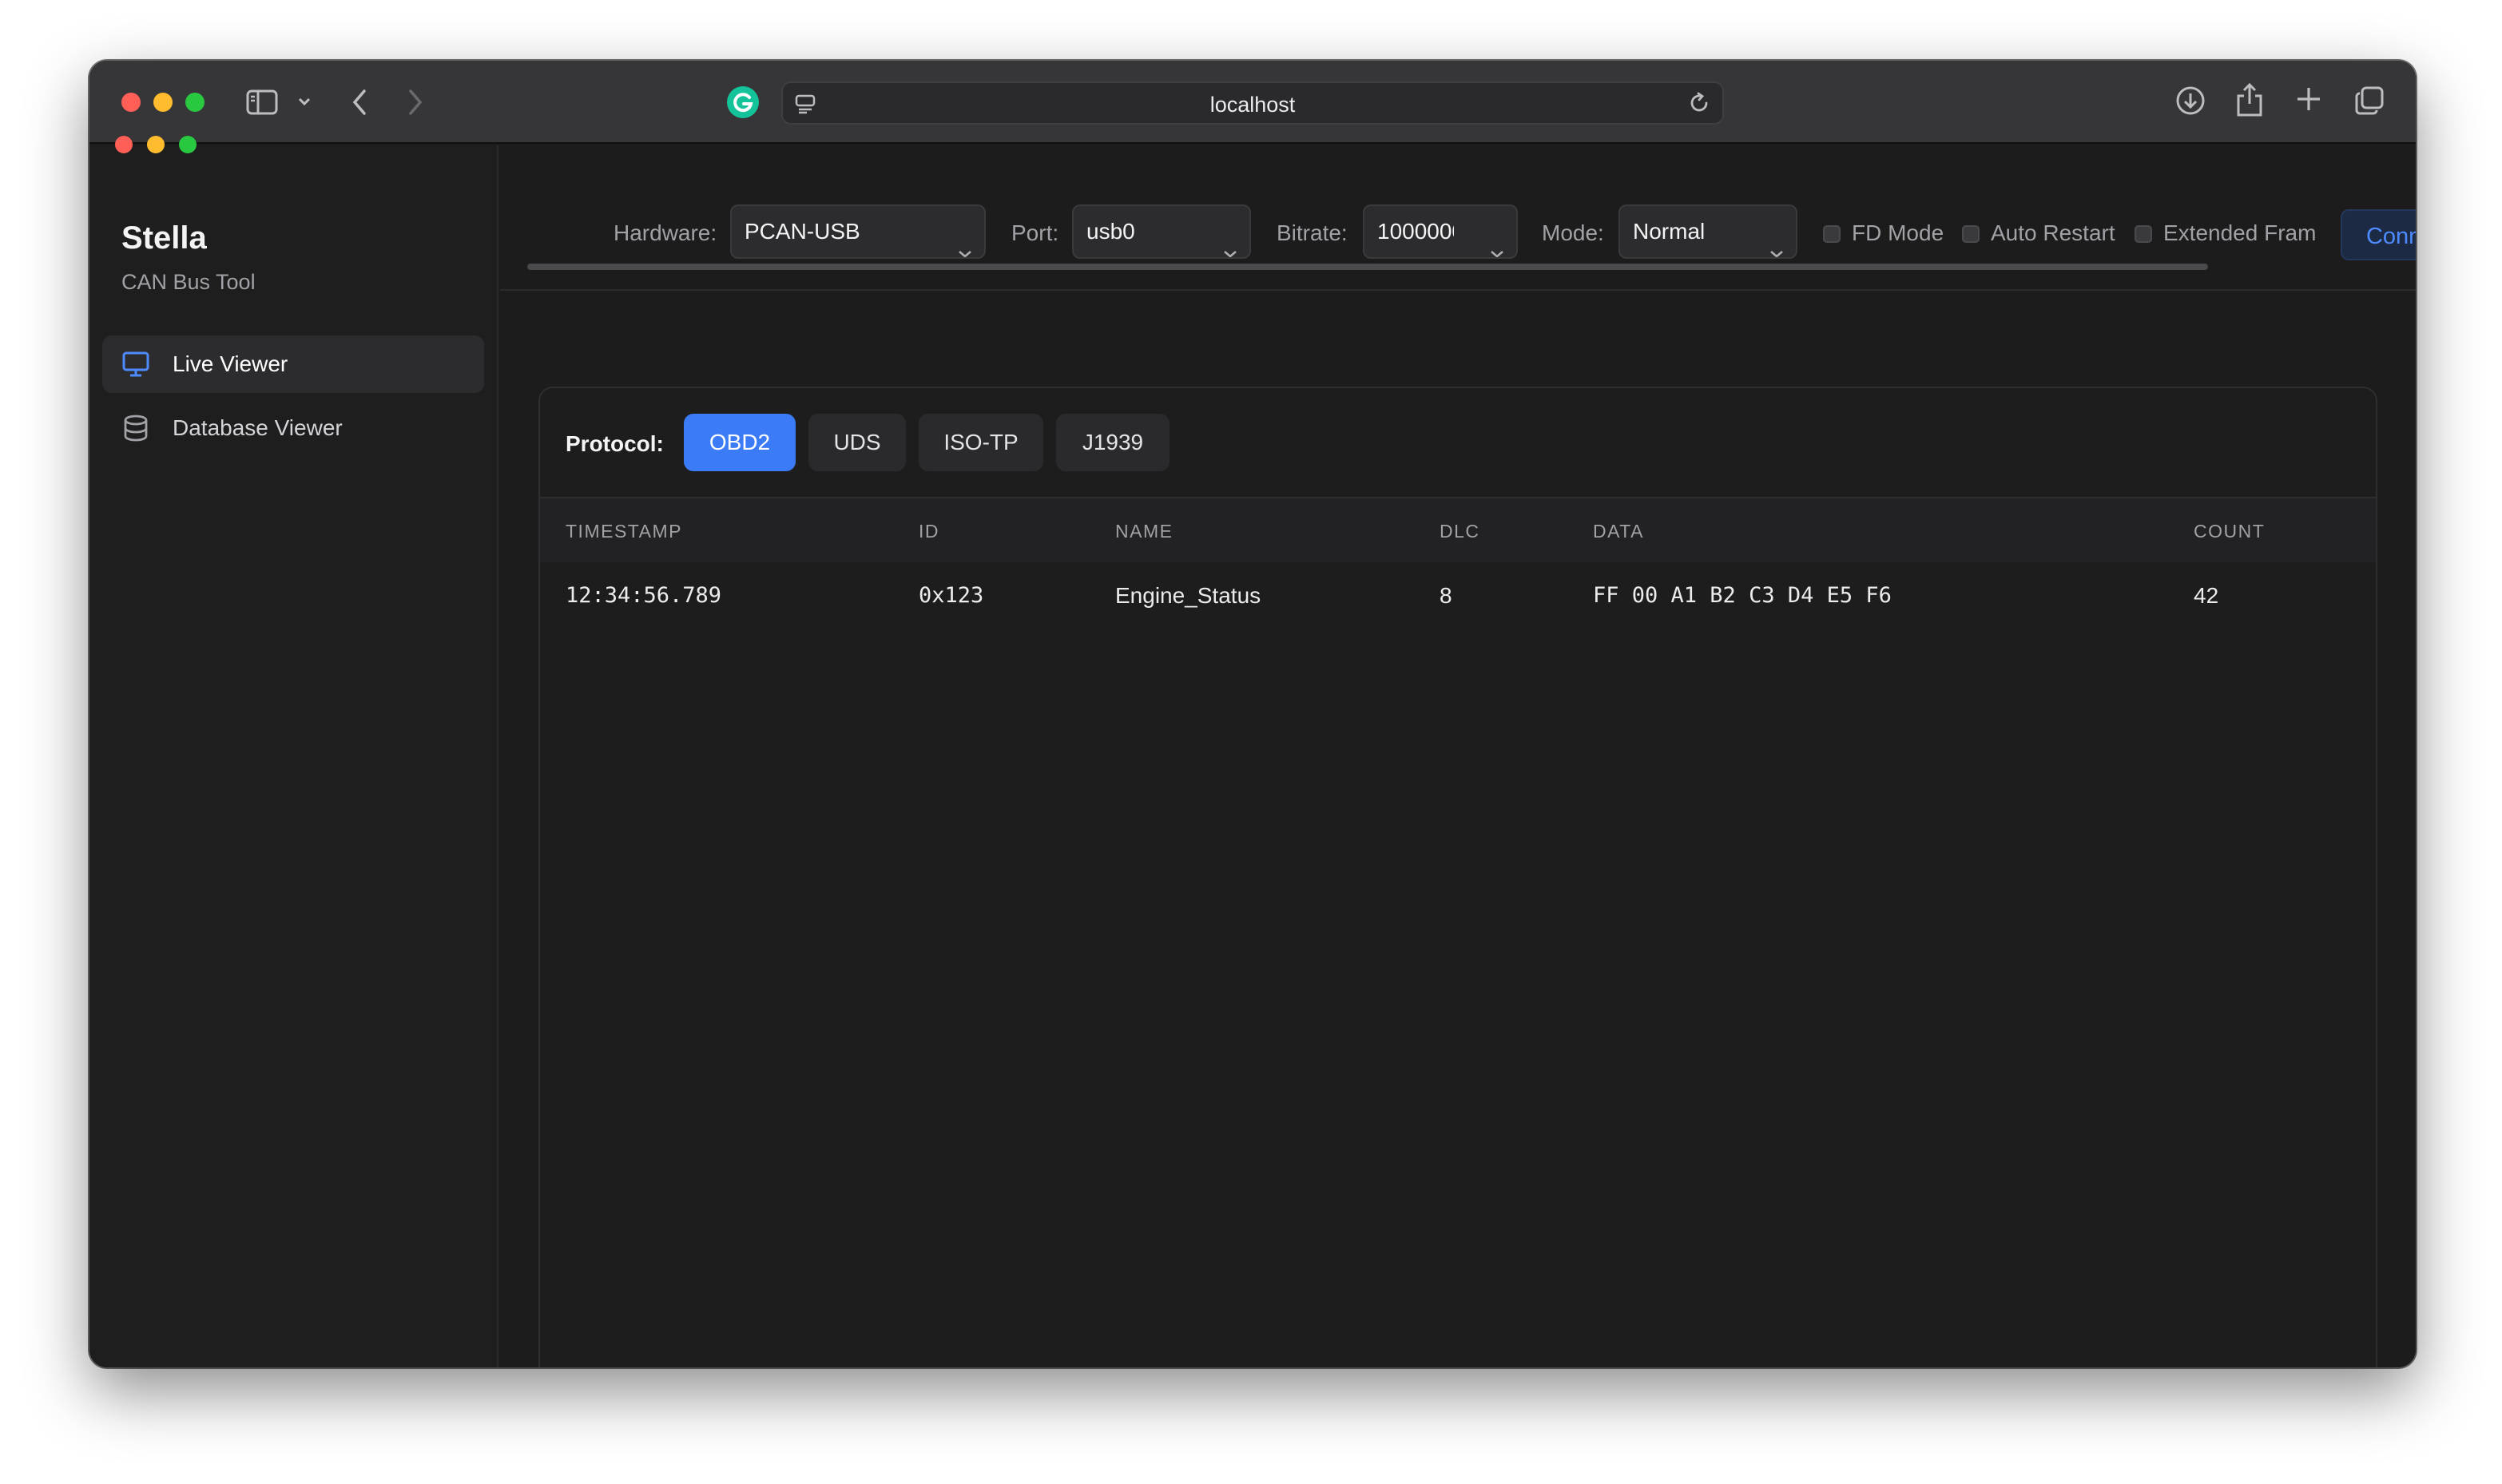 The width and height of the screenshot is (2502, 1484). I want to click on tabs-overview-icon, so click(2369, 101).